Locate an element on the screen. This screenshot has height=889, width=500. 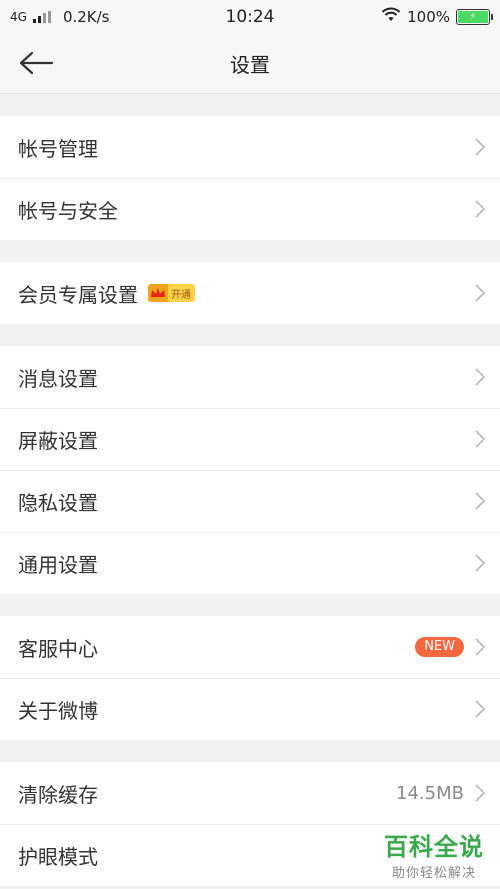
settings-row-privacy: 隐私设置 is located at coordinates (250, 501).